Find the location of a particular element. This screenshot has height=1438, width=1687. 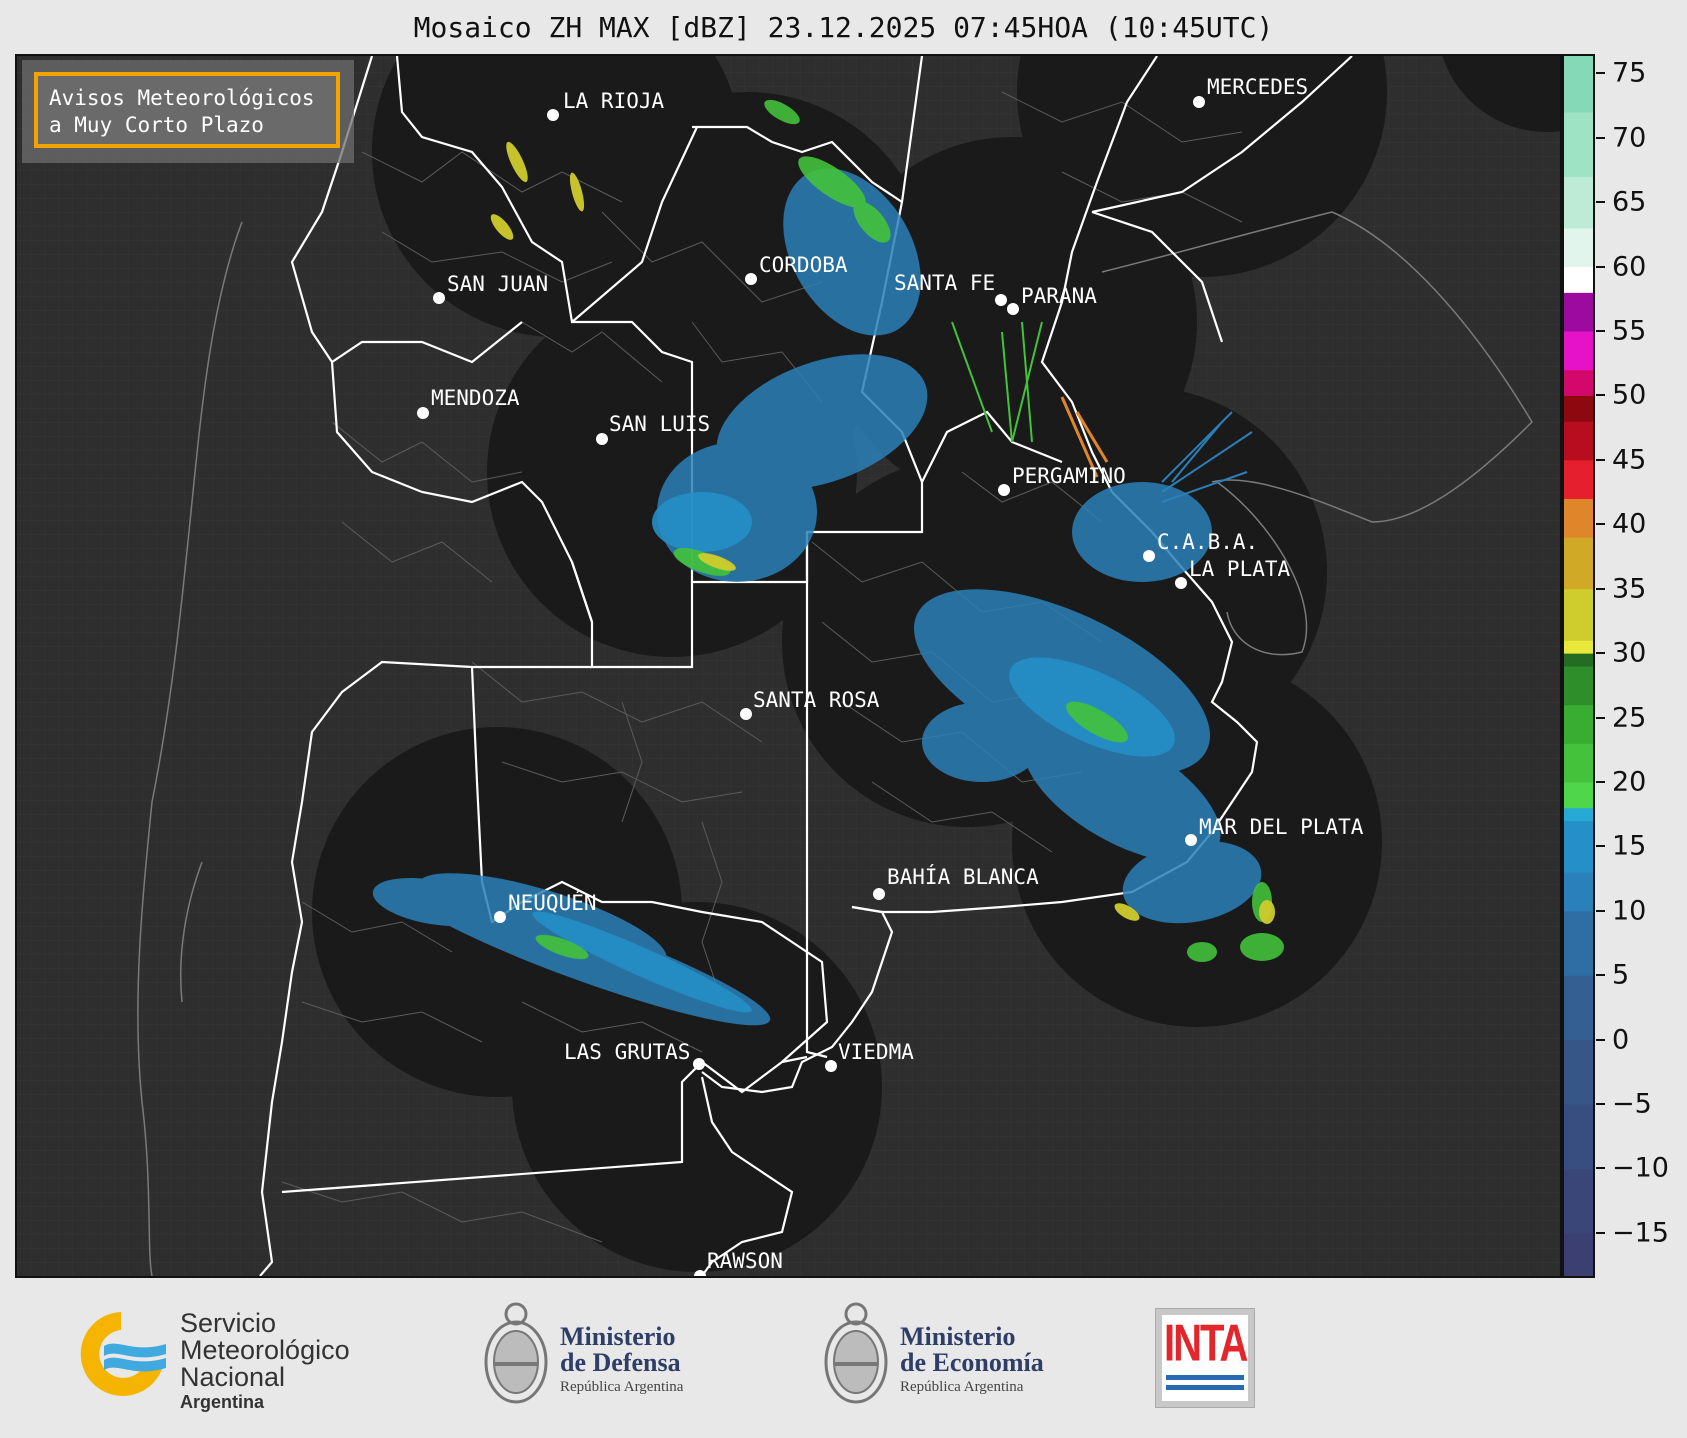

colorbar-tick-label: 35 is located at coordinates (1629, 589).